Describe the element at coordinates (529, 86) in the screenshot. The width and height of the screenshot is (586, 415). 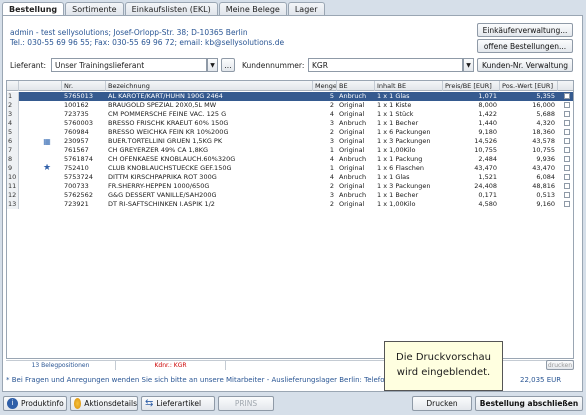
I see `header-pos-wert: Pos.-Wert [EUR]` at that location.